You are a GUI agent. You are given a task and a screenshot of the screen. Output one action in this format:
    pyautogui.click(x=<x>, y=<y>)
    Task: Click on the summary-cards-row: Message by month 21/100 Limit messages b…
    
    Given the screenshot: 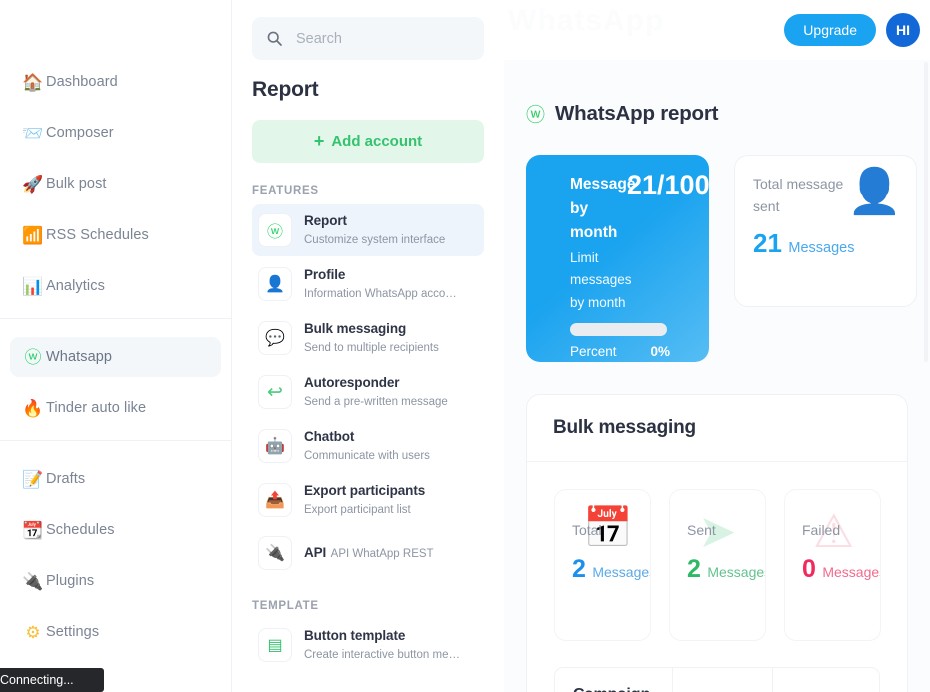 What is the action you would take?
    pyautogui.click(x=718, y=258)
    